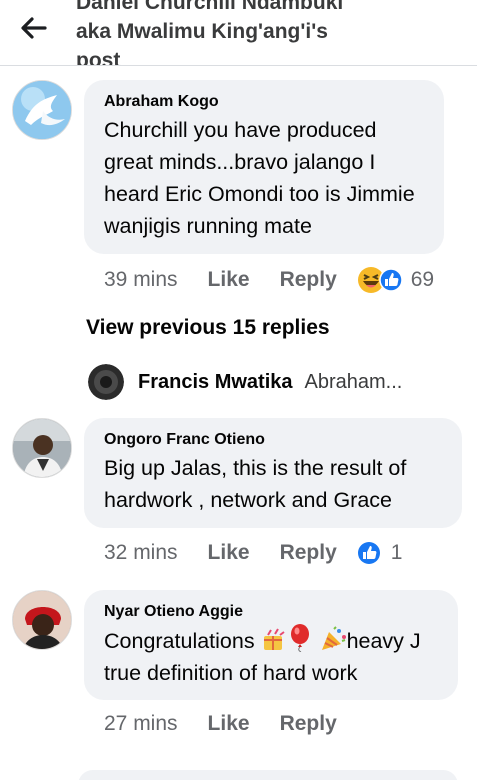 The height and width of the screenshot is (780, 477). Describe the element at coordinates (208, 328) in the screenshot. I see `view-previous-replies-link: View previous 15 replies` at that location.